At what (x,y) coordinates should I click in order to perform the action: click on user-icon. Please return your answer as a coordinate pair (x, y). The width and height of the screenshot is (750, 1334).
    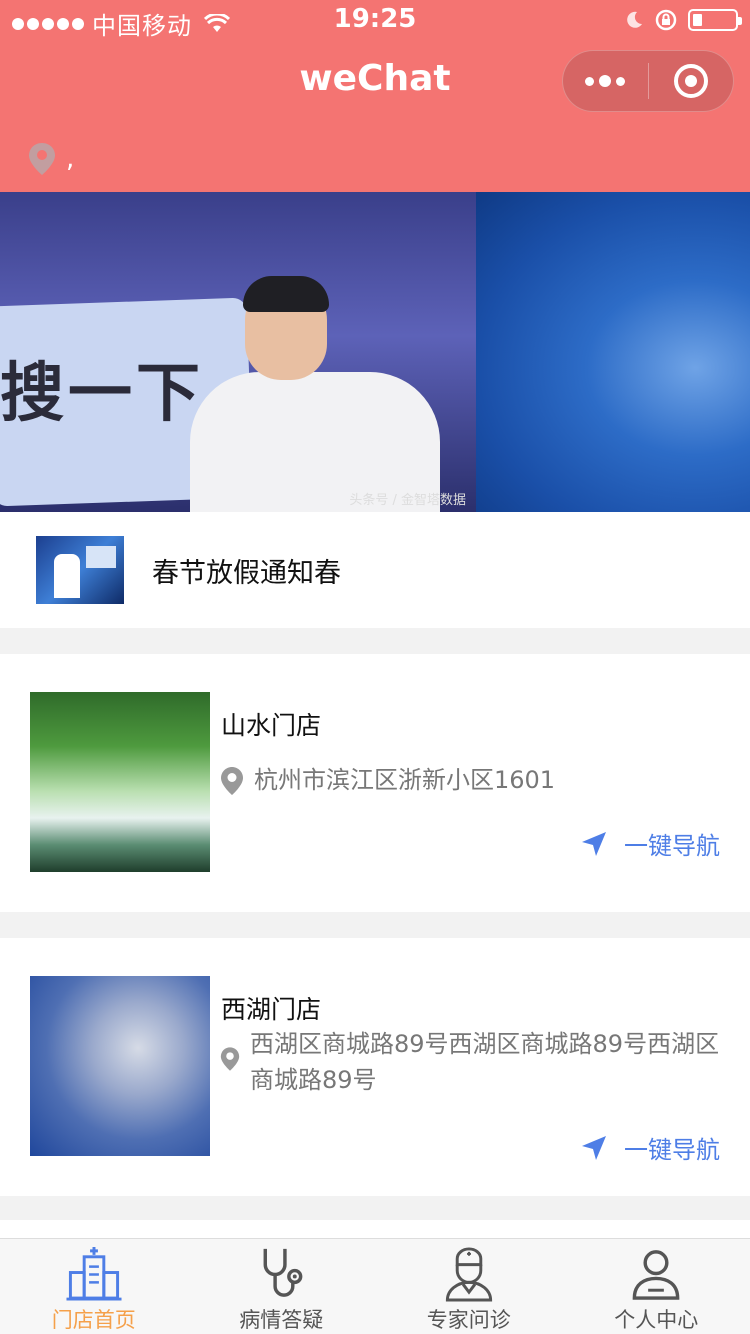
    Looking at the image, I should click on (656, 1275).